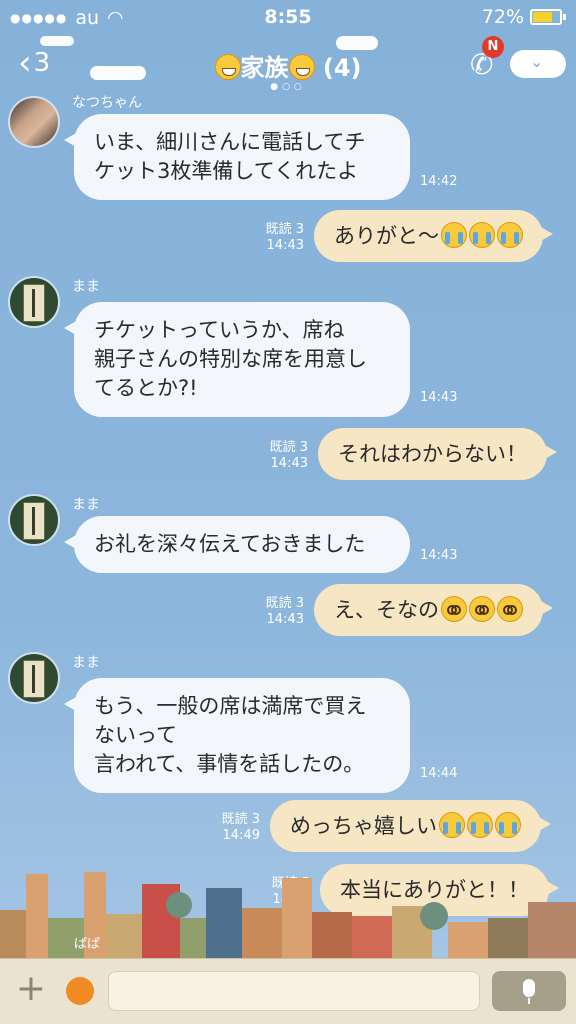  I want to click on status-bar: ●●●●● au ◠ 8:55 72%, so click(288, 18).